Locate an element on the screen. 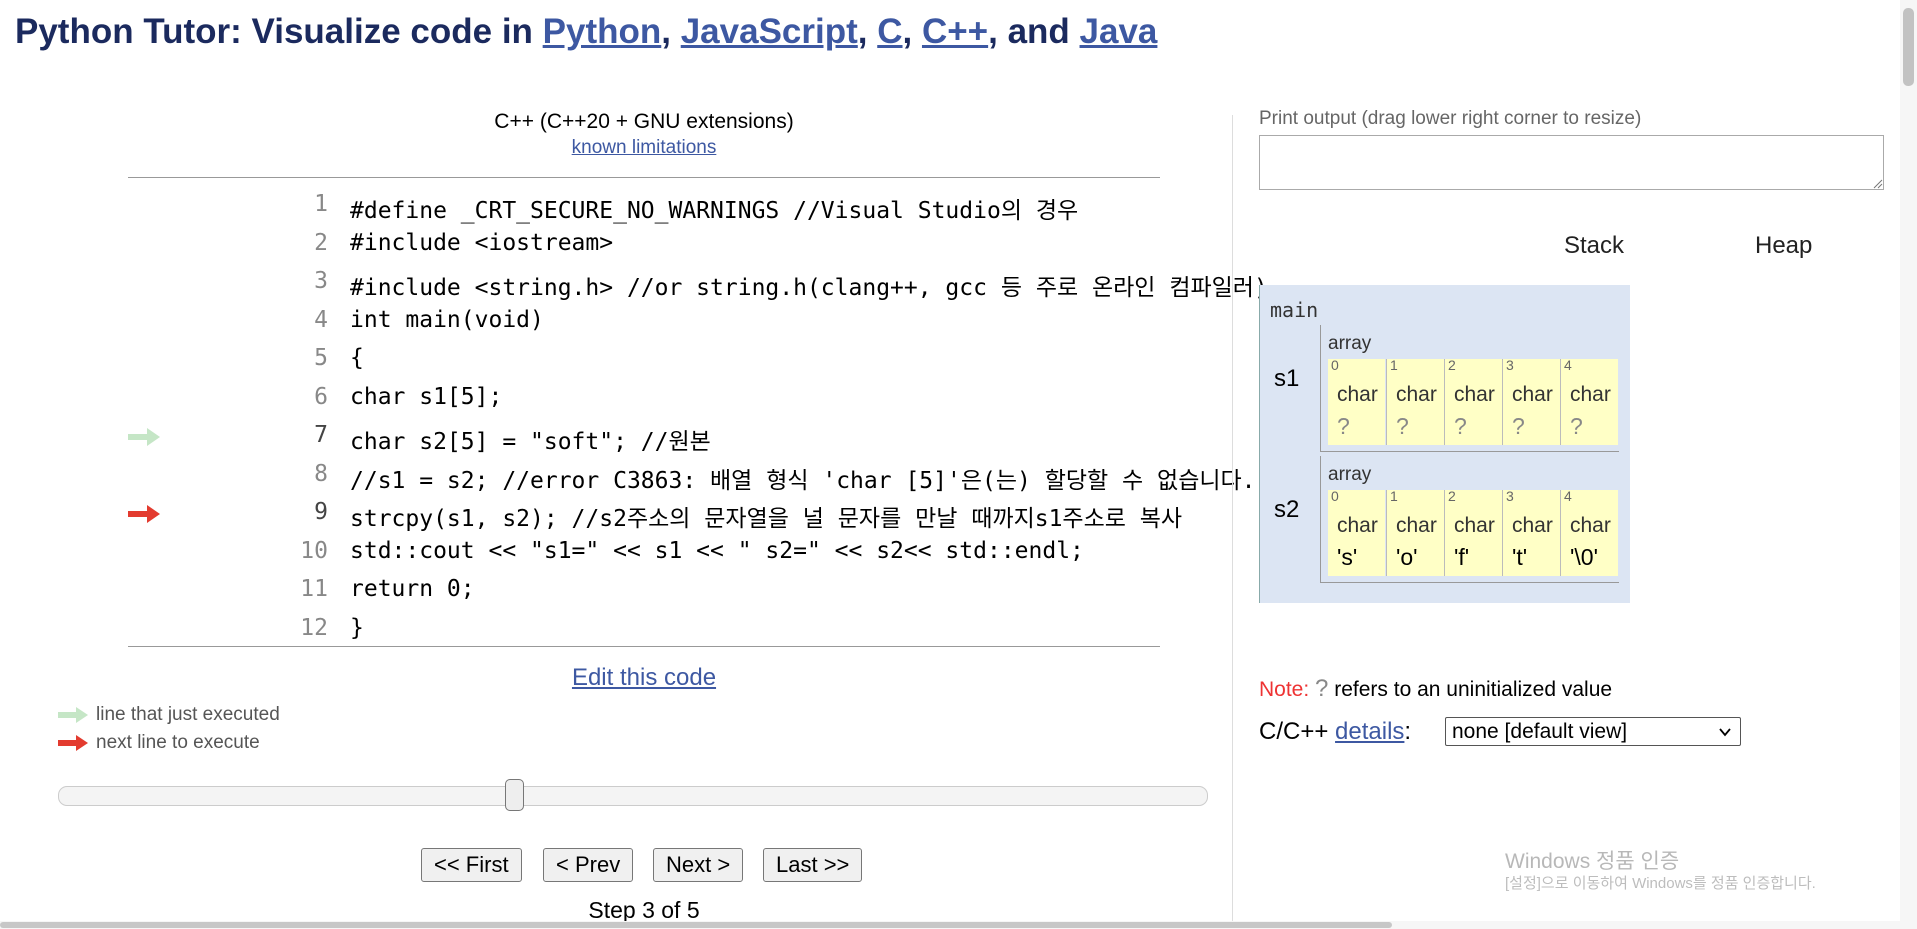 This screenshot has height=929, width=1917. array-cell: 1 char 'o' is located at coordinates (1415, 532).